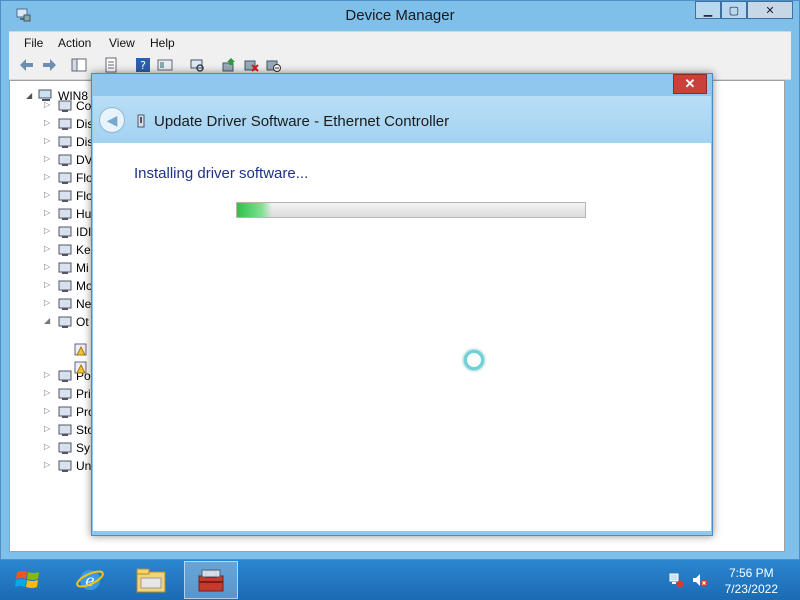  Describe the element at coordinates (84, 304) in the screenshot. I see `tree-item-label: Ne` at that location.